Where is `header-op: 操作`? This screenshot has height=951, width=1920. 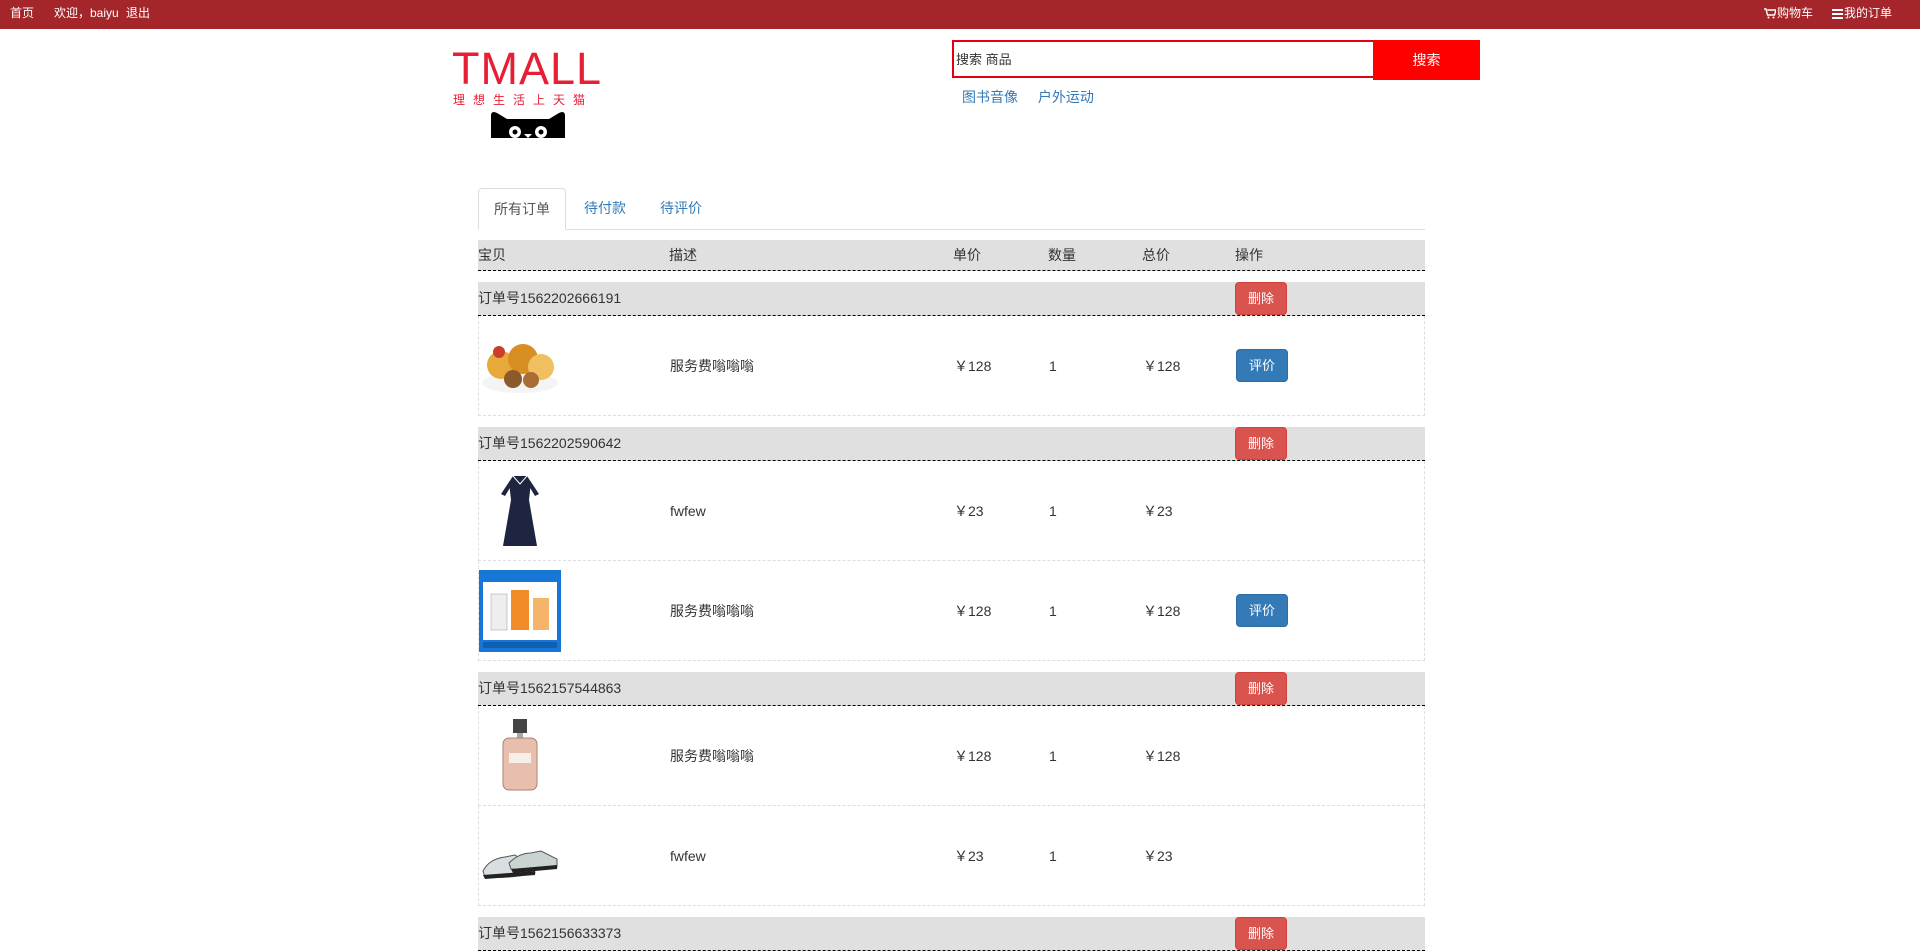 header-op: 操作 is located at coordinates (1249, 255).